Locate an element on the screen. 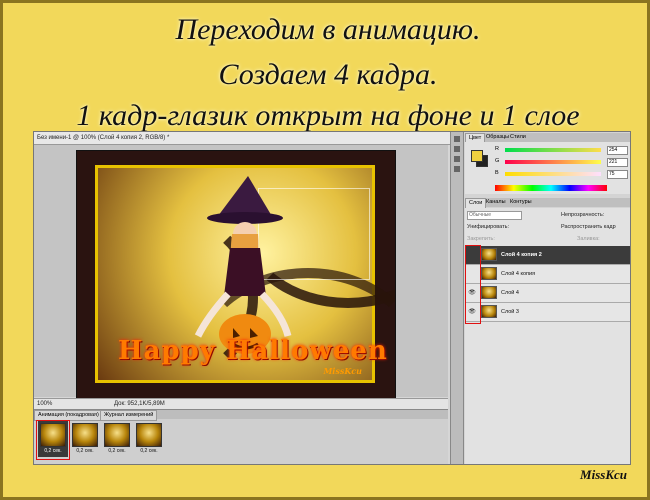  fill-label: Заливка: is located at coordinates (588, 239).